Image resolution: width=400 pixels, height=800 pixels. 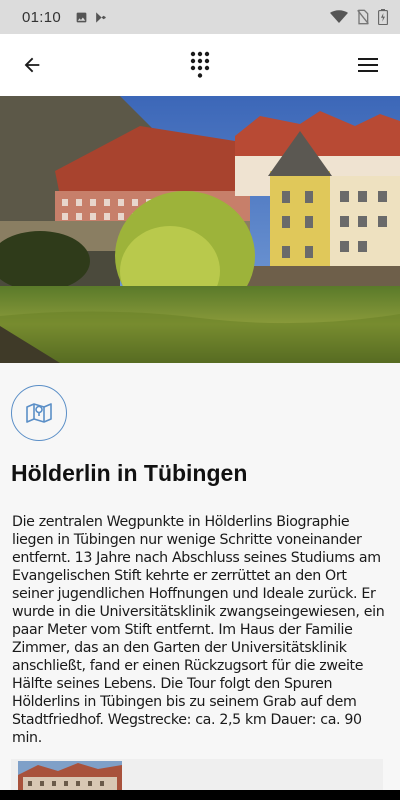 What do you see at coordinates (363, 17) in the screenshot?
I see `no-sim-icon` at bounding box center [363, 17].